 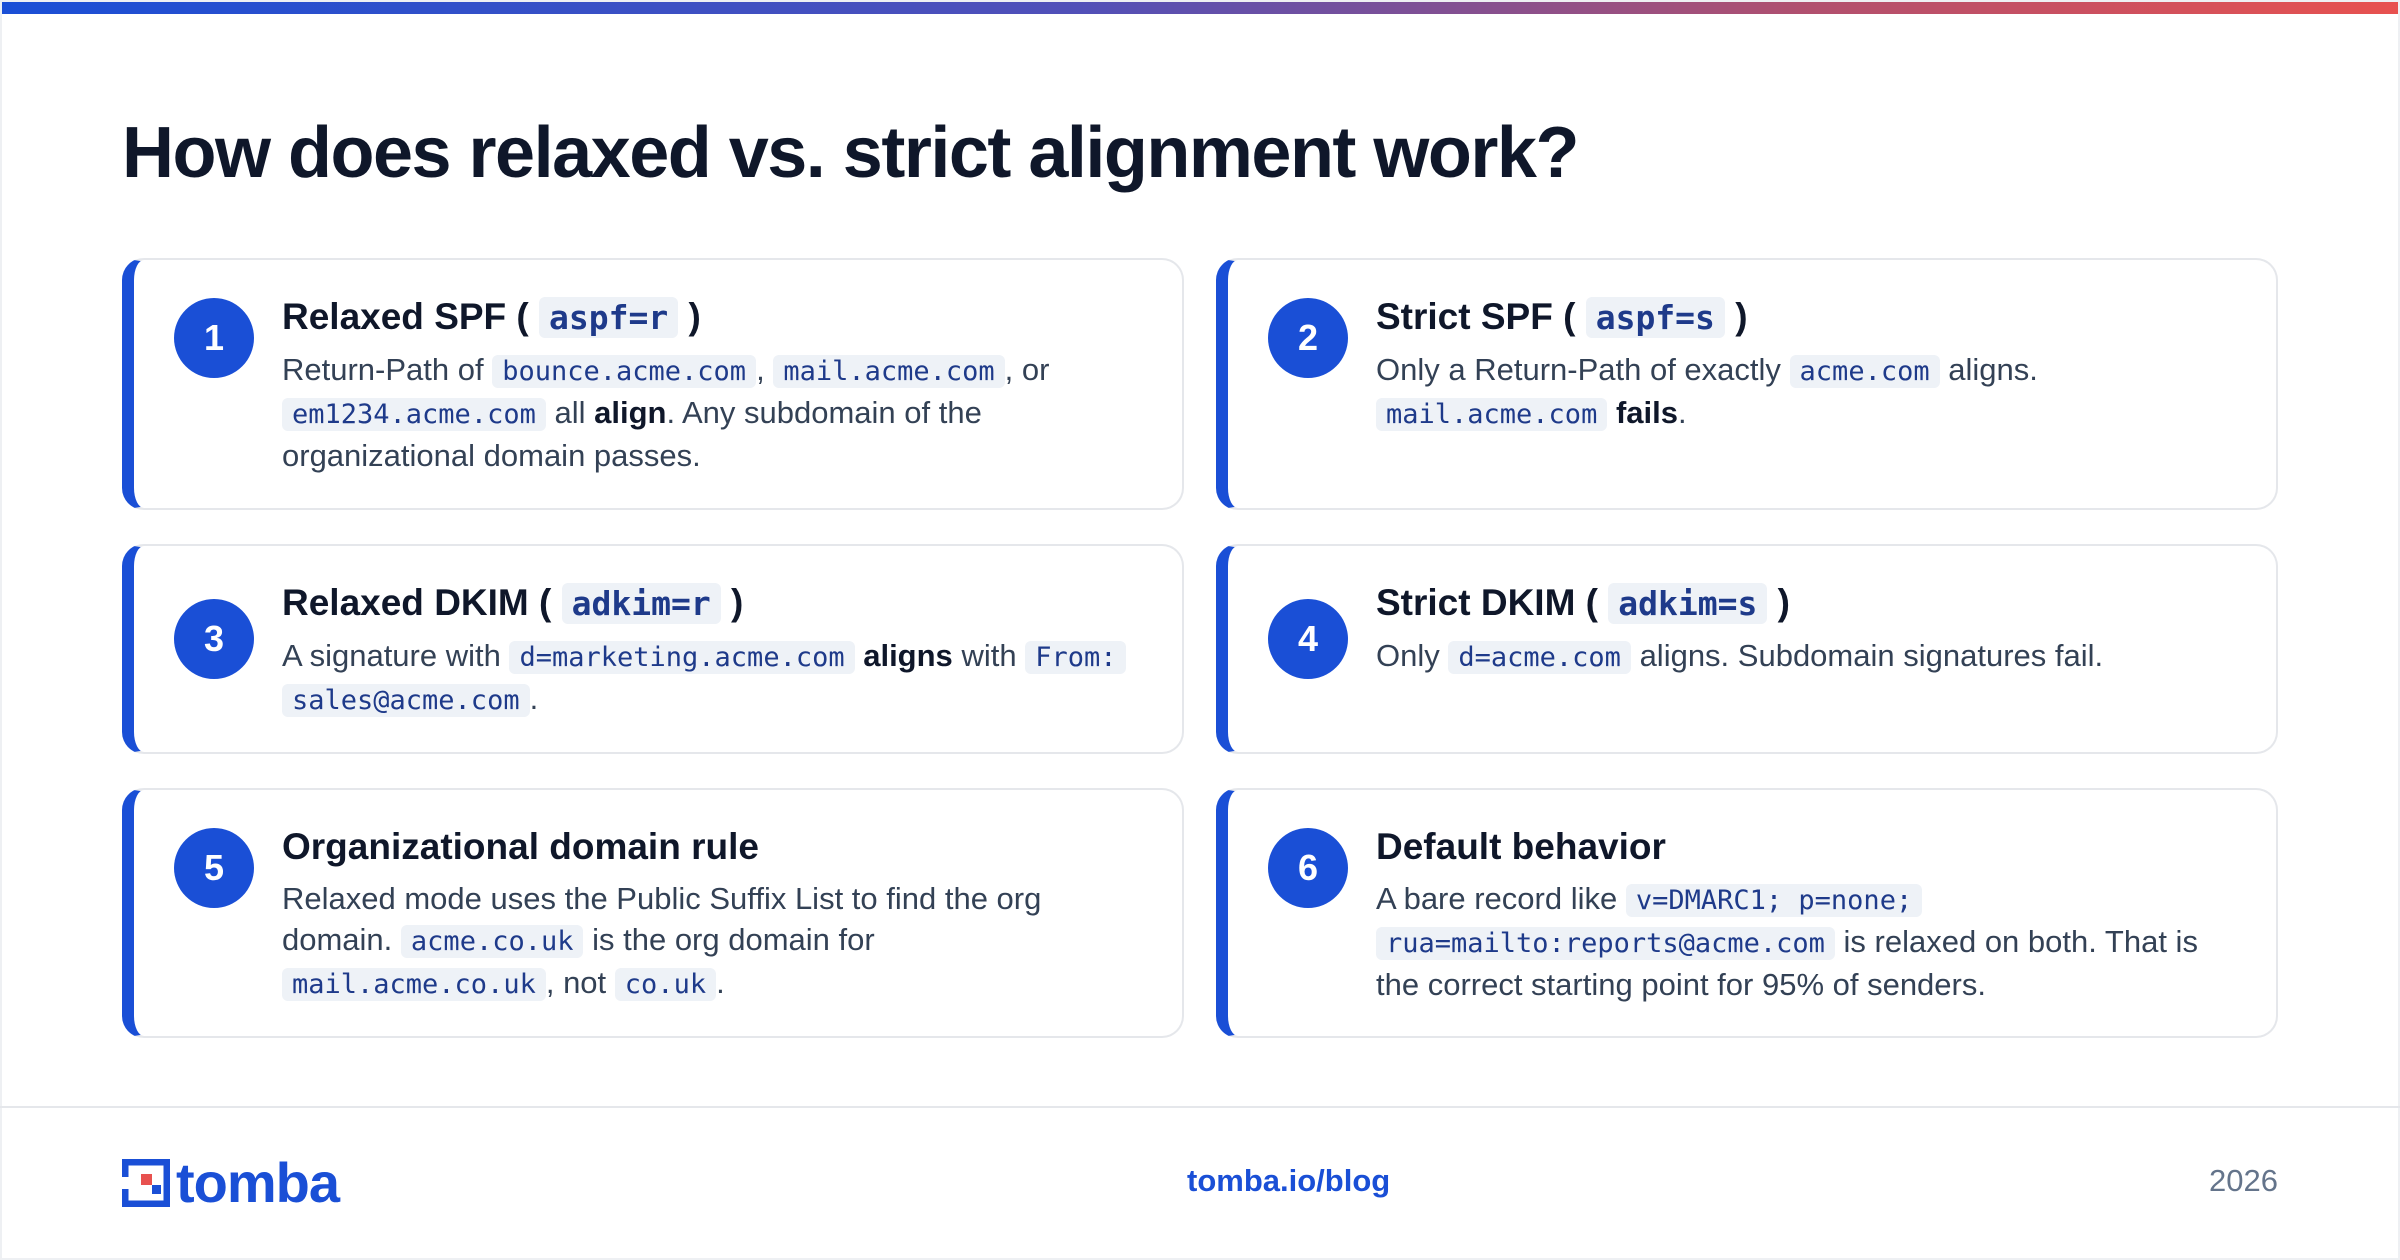 What do you see at coordinates (214, 639) in the screenshot?
I see `step-number-badge: 3` at bounding box center [214, 639].